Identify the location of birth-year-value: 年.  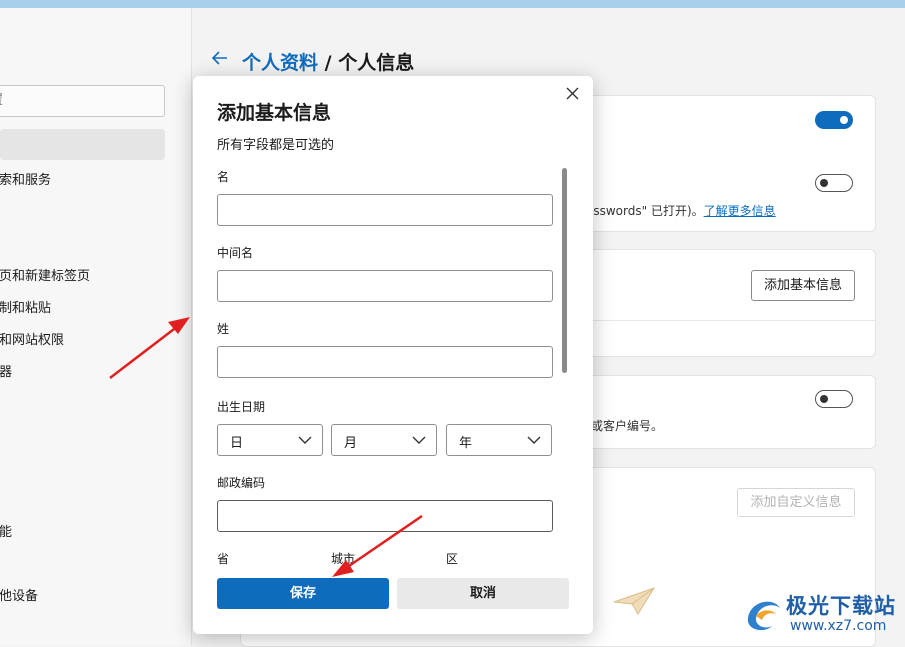
(466, 443).